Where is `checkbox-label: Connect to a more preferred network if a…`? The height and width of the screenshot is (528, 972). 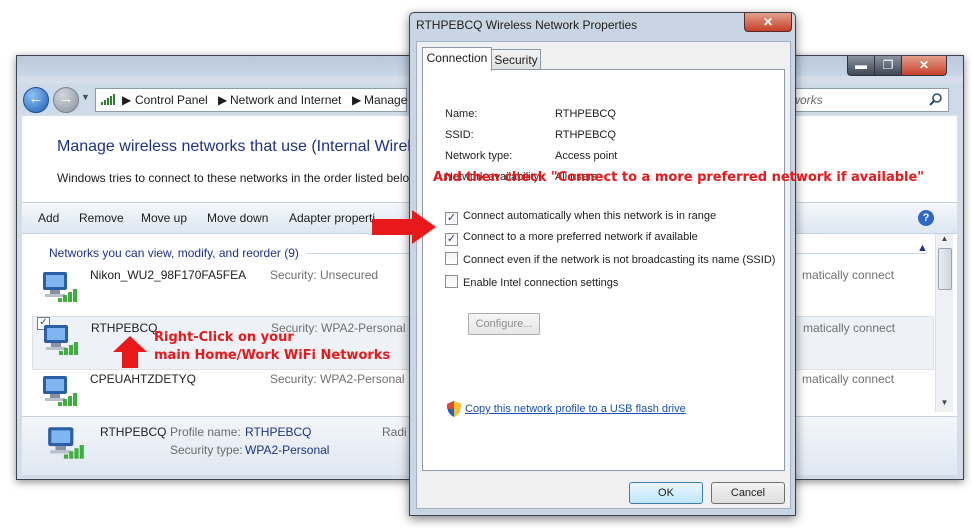
checkbox-label: Connect to a more preferred network if a… is located at coordinates (580, 237).